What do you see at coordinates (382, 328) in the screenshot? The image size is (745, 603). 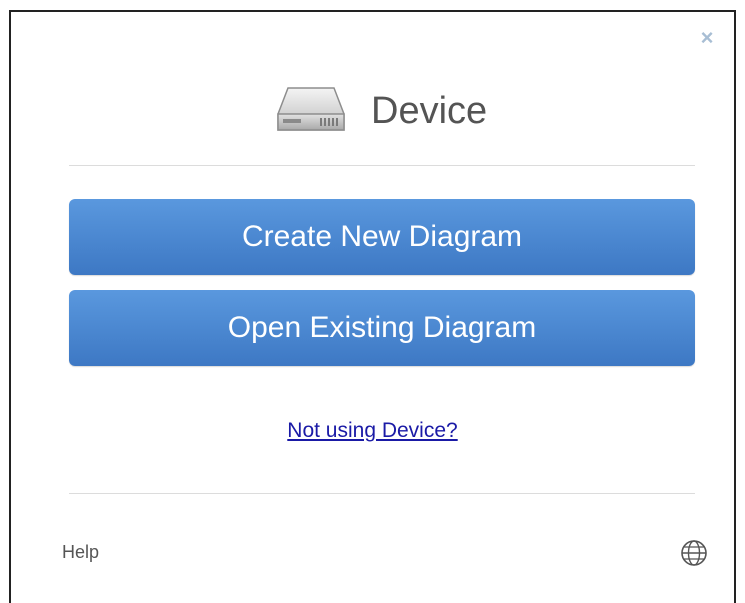 I see `open-existing-diagram-button: Open Existing Diagram` at bounding box center [382, 328].